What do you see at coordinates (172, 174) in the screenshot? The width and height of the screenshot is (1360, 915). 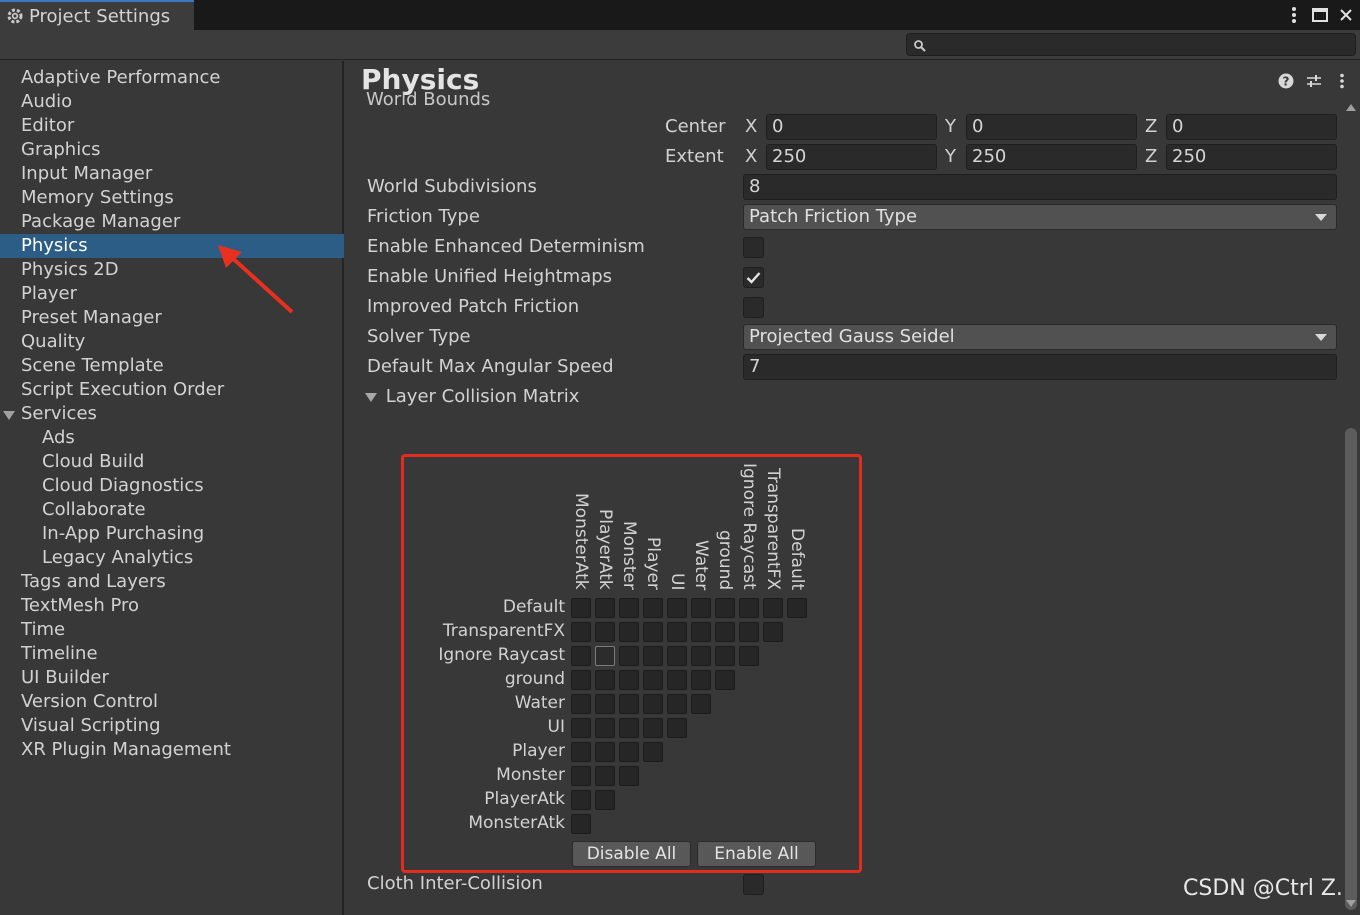 I see `sidebar-item-input-manager: Input Manager` at bounding box center [172, 174].